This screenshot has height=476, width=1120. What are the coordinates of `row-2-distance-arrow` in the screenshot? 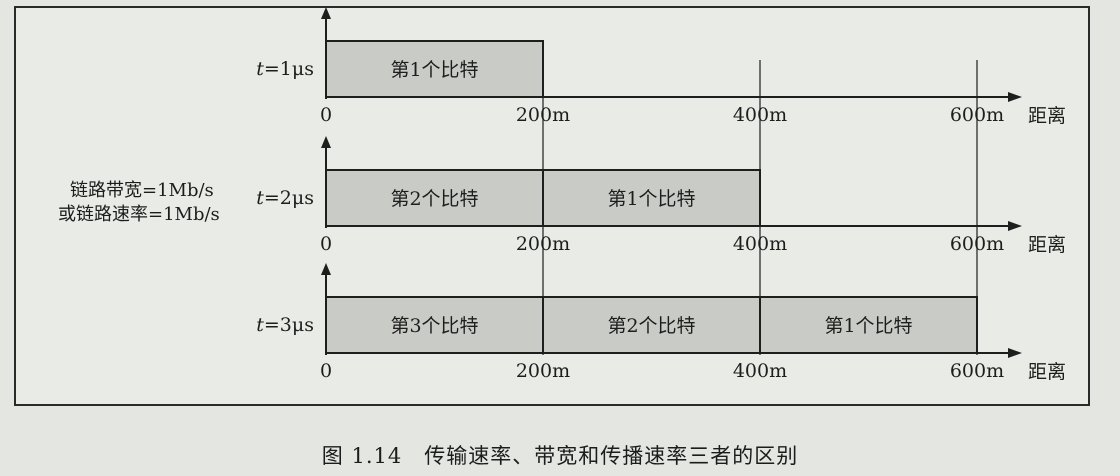 It's located at (1015, 226).